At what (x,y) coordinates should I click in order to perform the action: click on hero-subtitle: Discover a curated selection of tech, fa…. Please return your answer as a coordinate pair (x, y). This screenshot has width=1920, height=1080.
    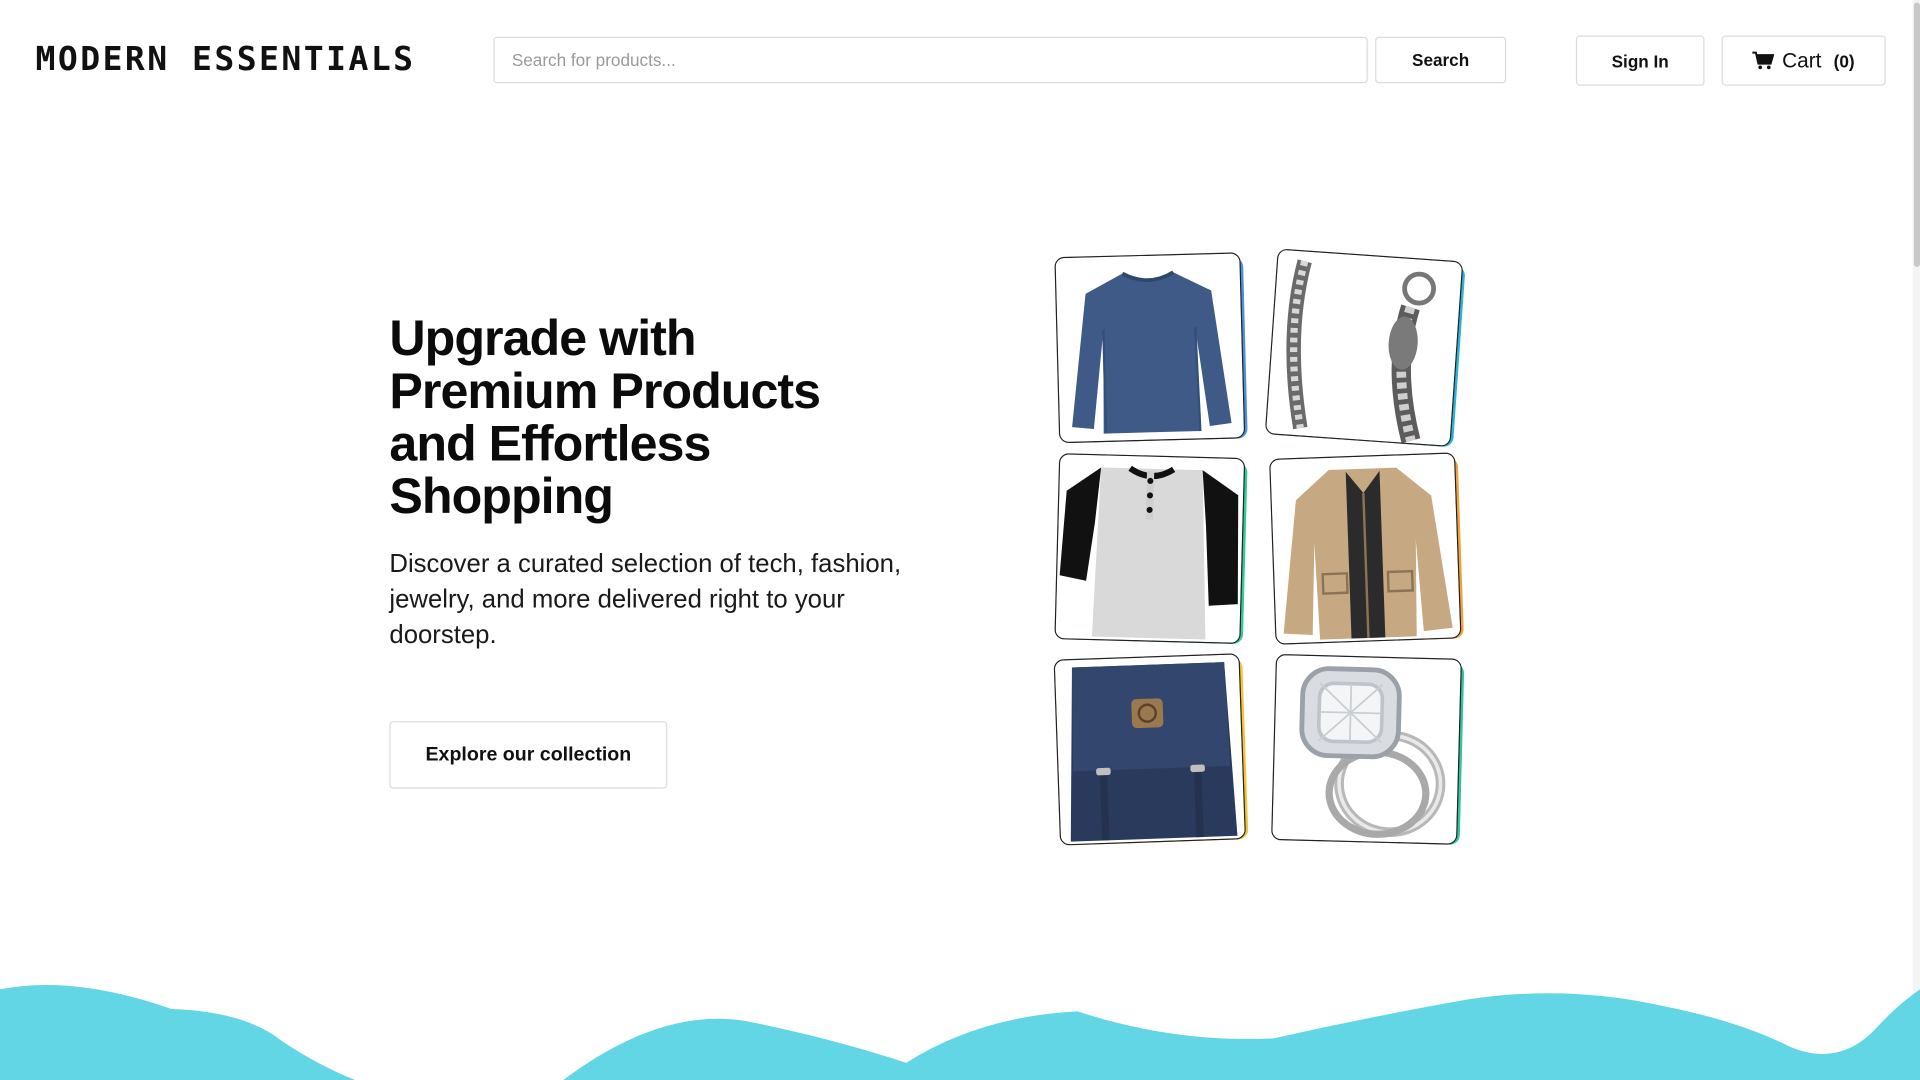
    Looking at the image, I should click on (645, 599).